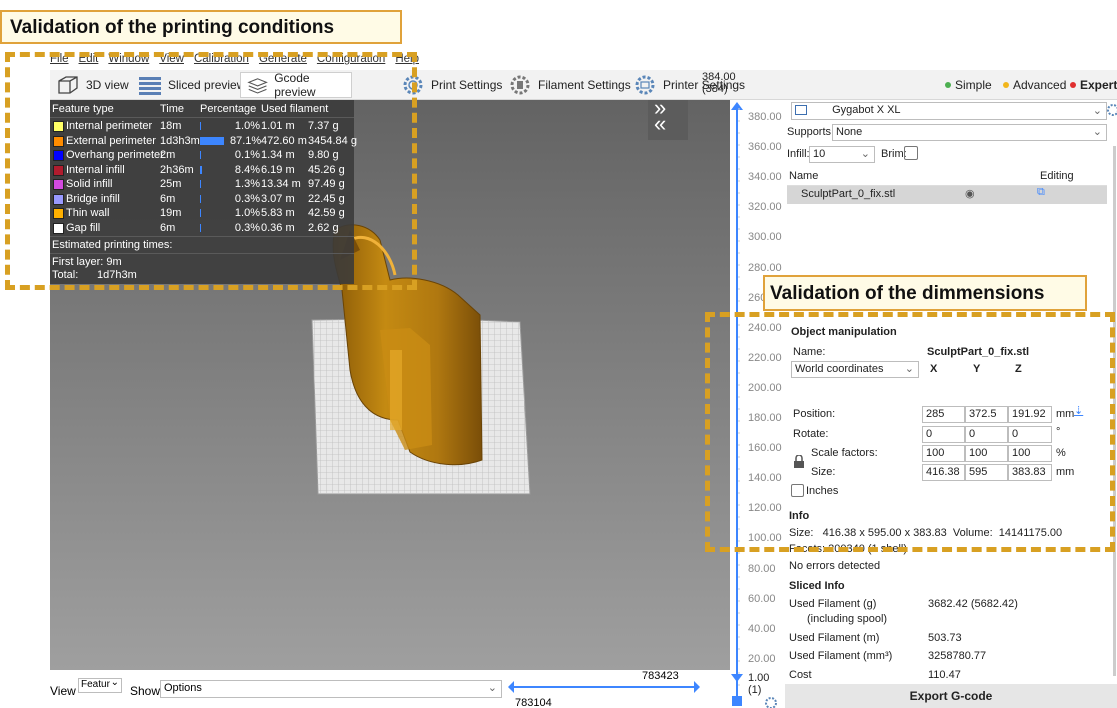 The image size is (1117, 708). I want to click on sliced-info-label: Used Filament (mm³), so click(841, 656).